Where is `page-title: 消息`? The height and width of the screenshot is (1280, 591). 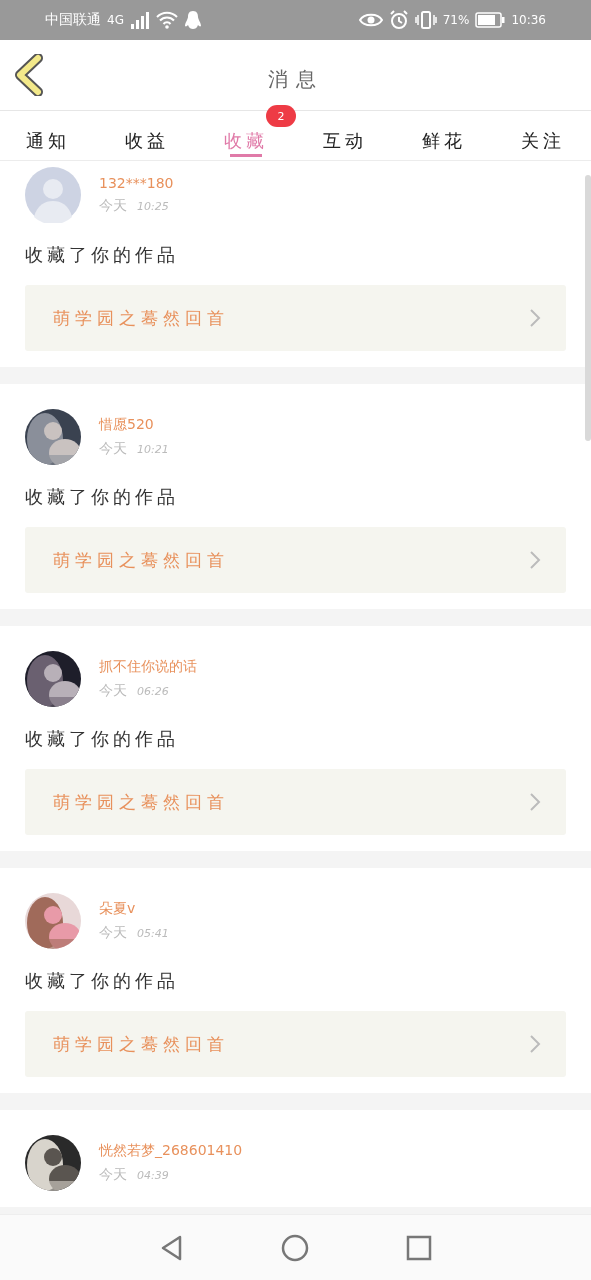
page-title: 消息 is located at coordinates (295, 79).